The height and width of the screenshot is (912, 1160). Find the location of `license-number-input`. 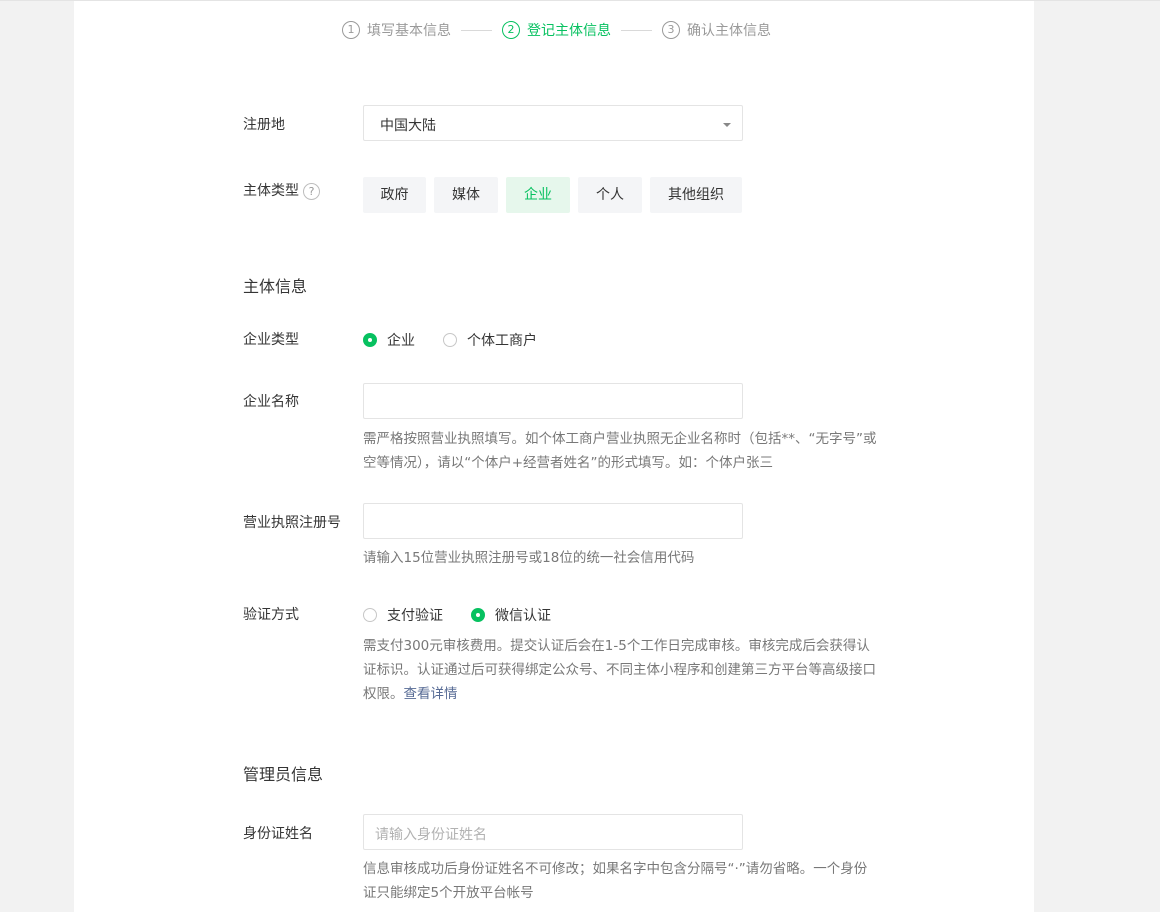

license-number-input is located at coordinates (553, 521).